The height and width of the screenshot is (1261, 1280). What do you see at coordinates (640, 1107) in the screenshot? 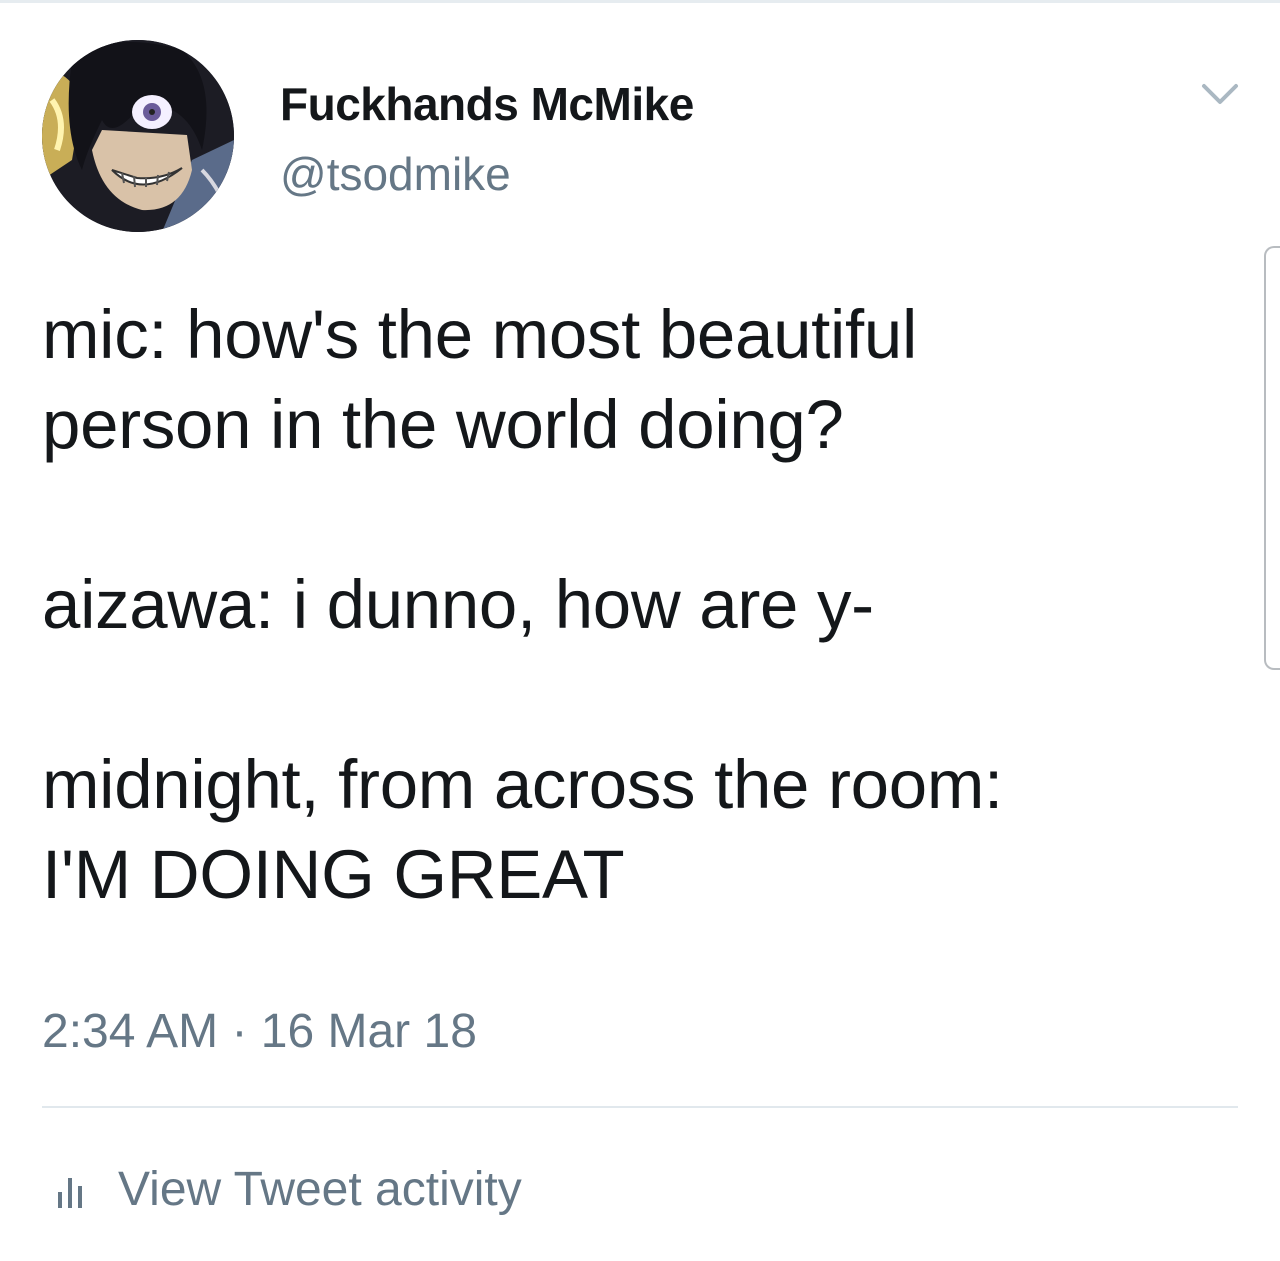
I see `divider` at bounding box center [640, 1107].